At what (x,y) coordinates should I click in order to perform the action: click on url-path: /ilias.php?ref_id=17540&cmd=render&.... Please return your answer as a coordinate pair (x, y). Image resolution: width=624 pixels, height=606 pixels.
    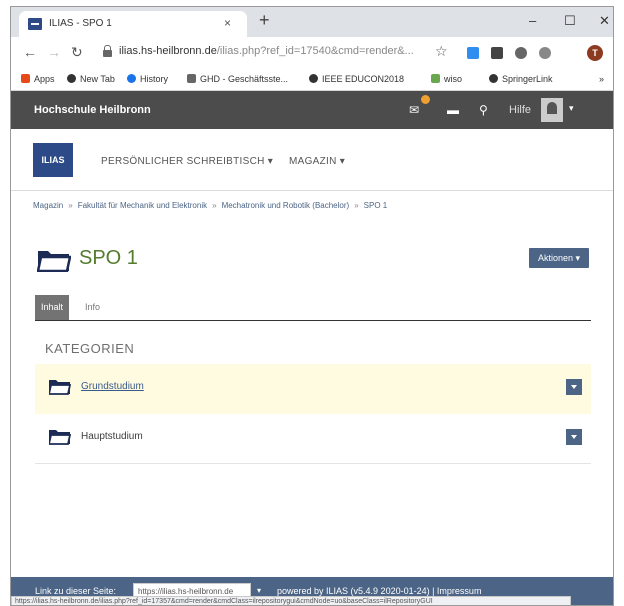
    Looking at the image, I should click on (315, 51).